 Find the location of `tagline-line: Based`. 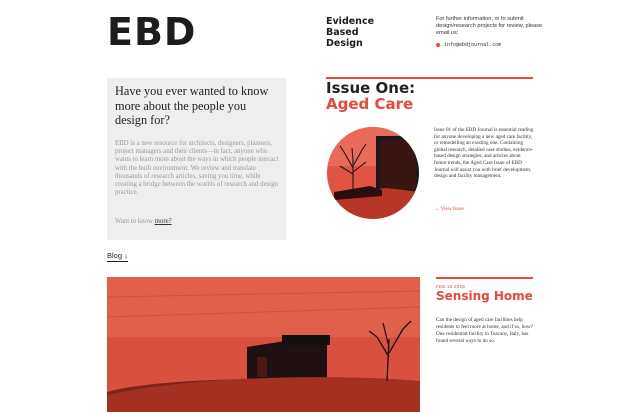

tagline-line: Based is located at coordinates (342, 32).